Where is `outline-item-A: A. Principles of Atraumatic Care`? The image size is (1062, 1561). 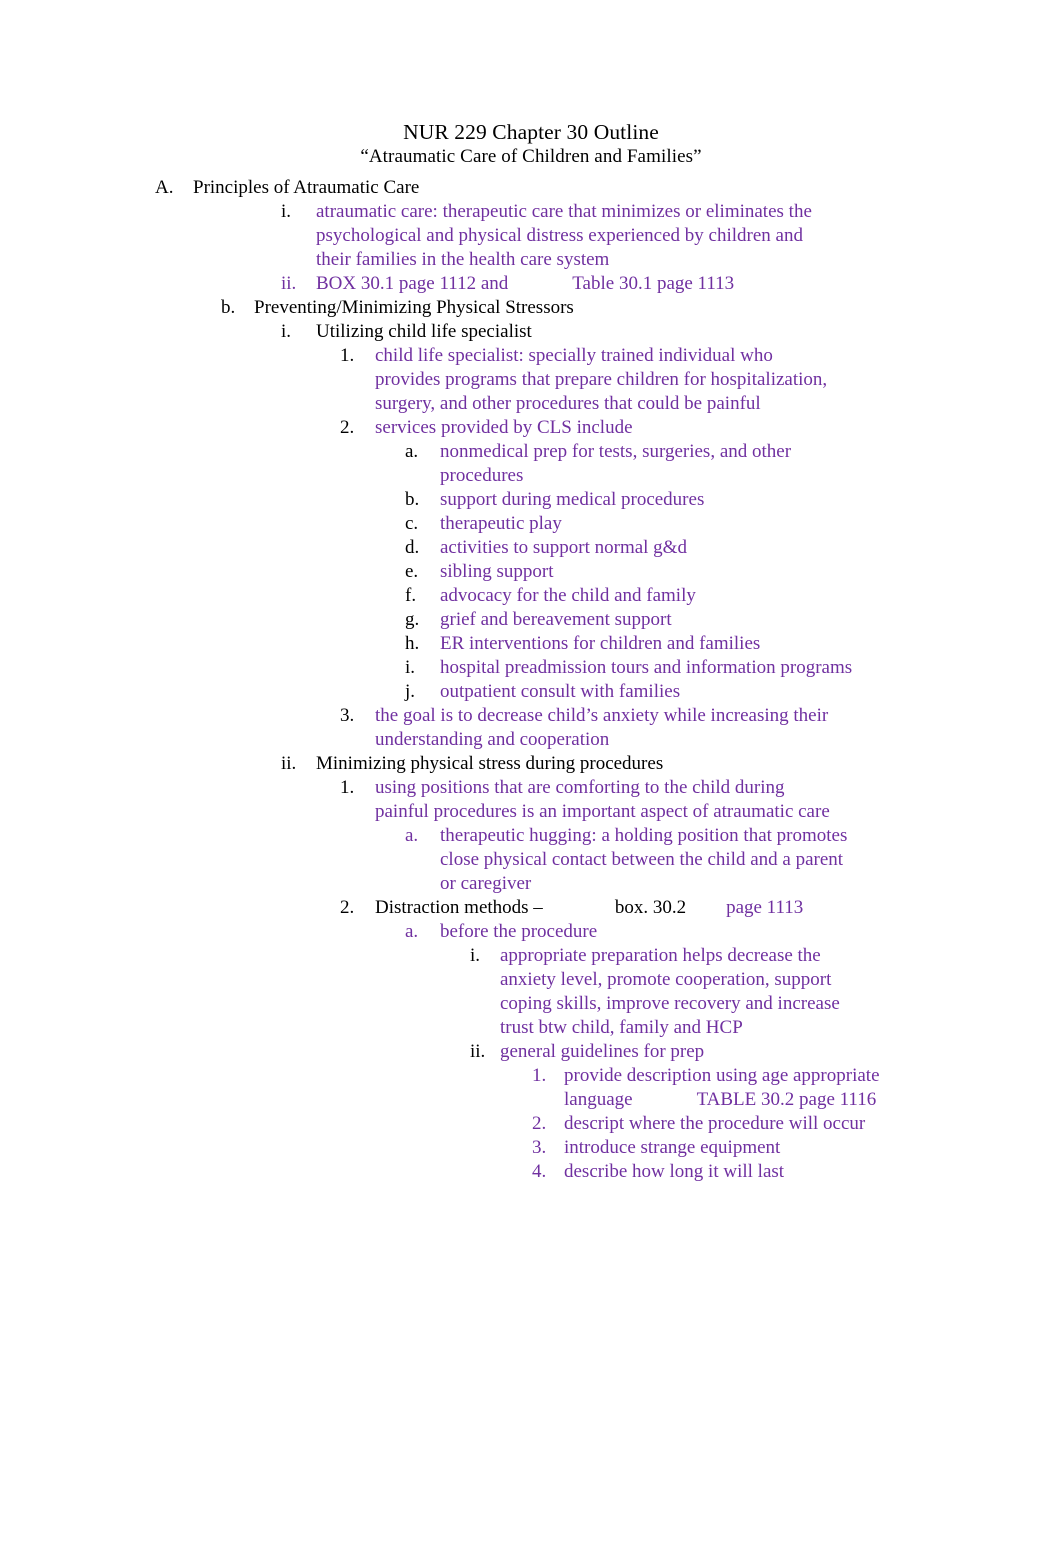 outline-item-A: A. Principles of Atraumatic Care is located at coordinates (531, 188).